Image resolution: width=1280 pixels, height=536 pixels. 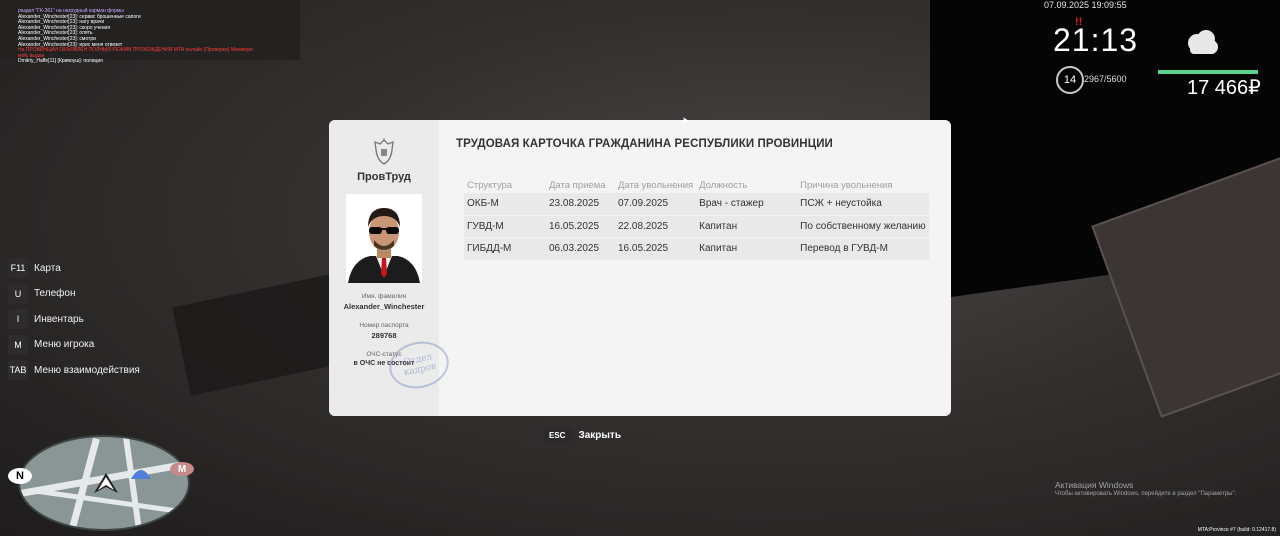 I want to click on hotkey-key: U, so click(x=18, y=293).